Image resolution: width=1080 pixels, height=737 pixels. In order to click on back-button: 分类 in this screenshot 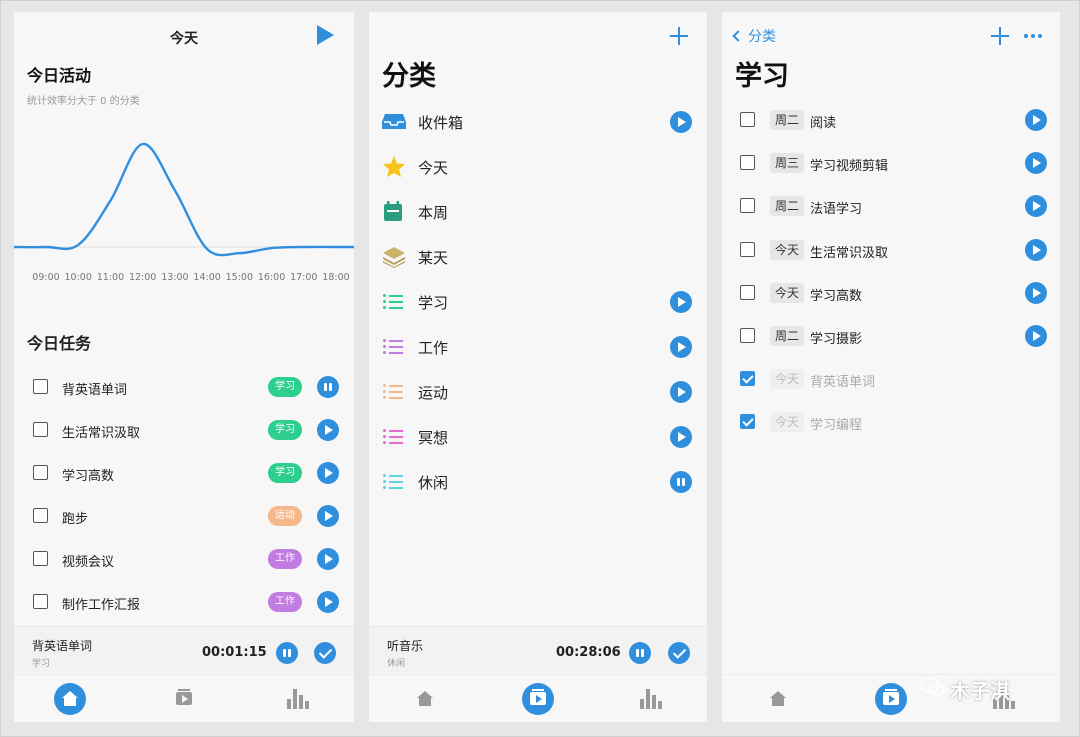, I will do `click(754, 36)`.